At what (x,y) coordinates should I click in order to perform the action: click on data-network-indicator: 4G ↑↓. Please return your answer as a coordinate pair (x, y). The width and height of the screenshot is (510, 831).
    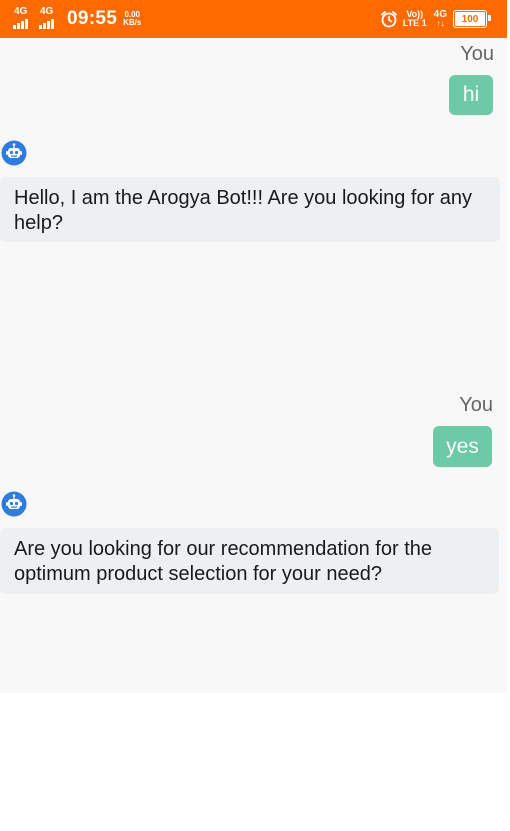
    Looking at the image, I should click on (440, 19).